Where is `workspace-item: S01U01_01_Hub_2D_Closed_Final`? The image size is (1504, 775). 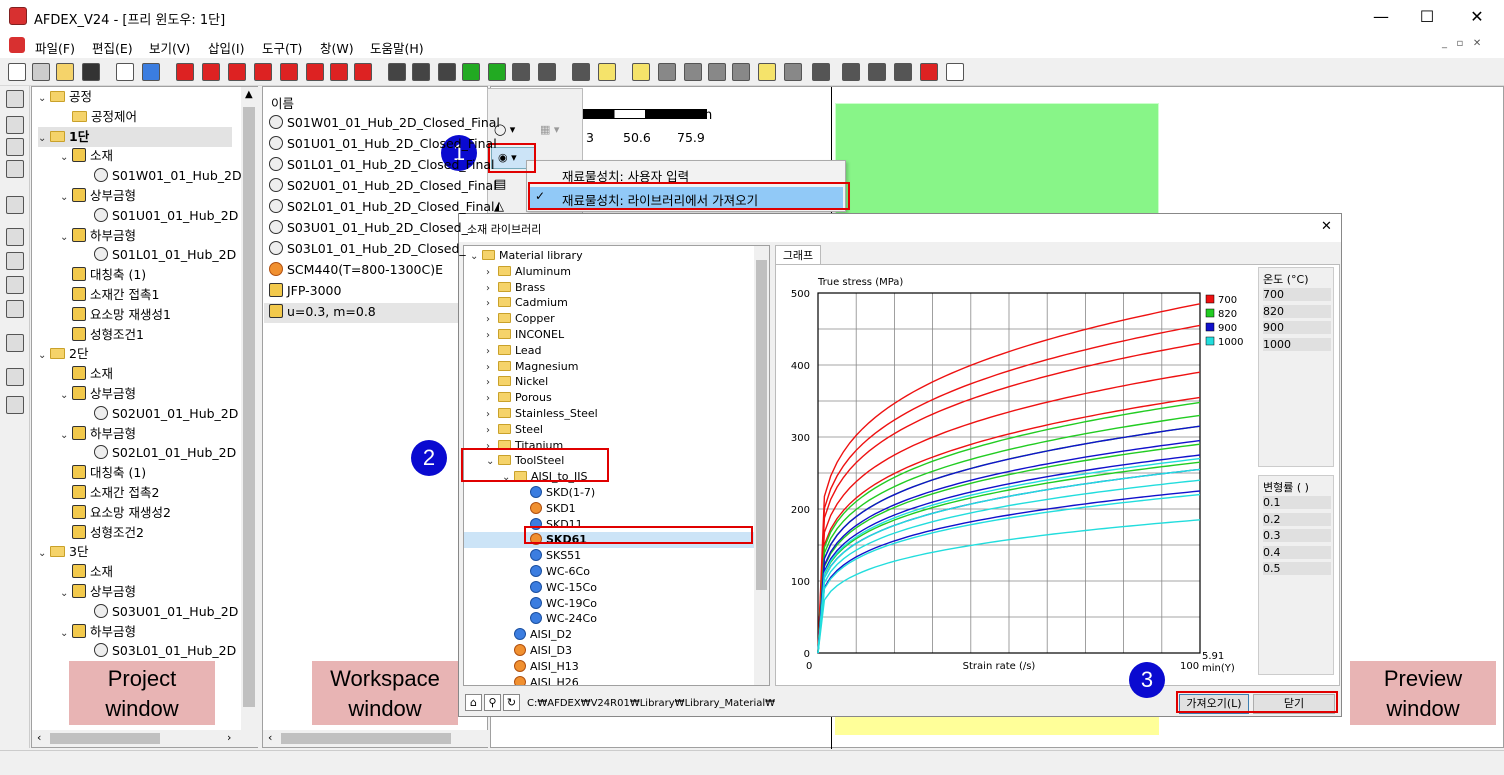
workspace-item: S01U01_01_Hub_2D_Closed_Final is located at coordinates (383, 143).